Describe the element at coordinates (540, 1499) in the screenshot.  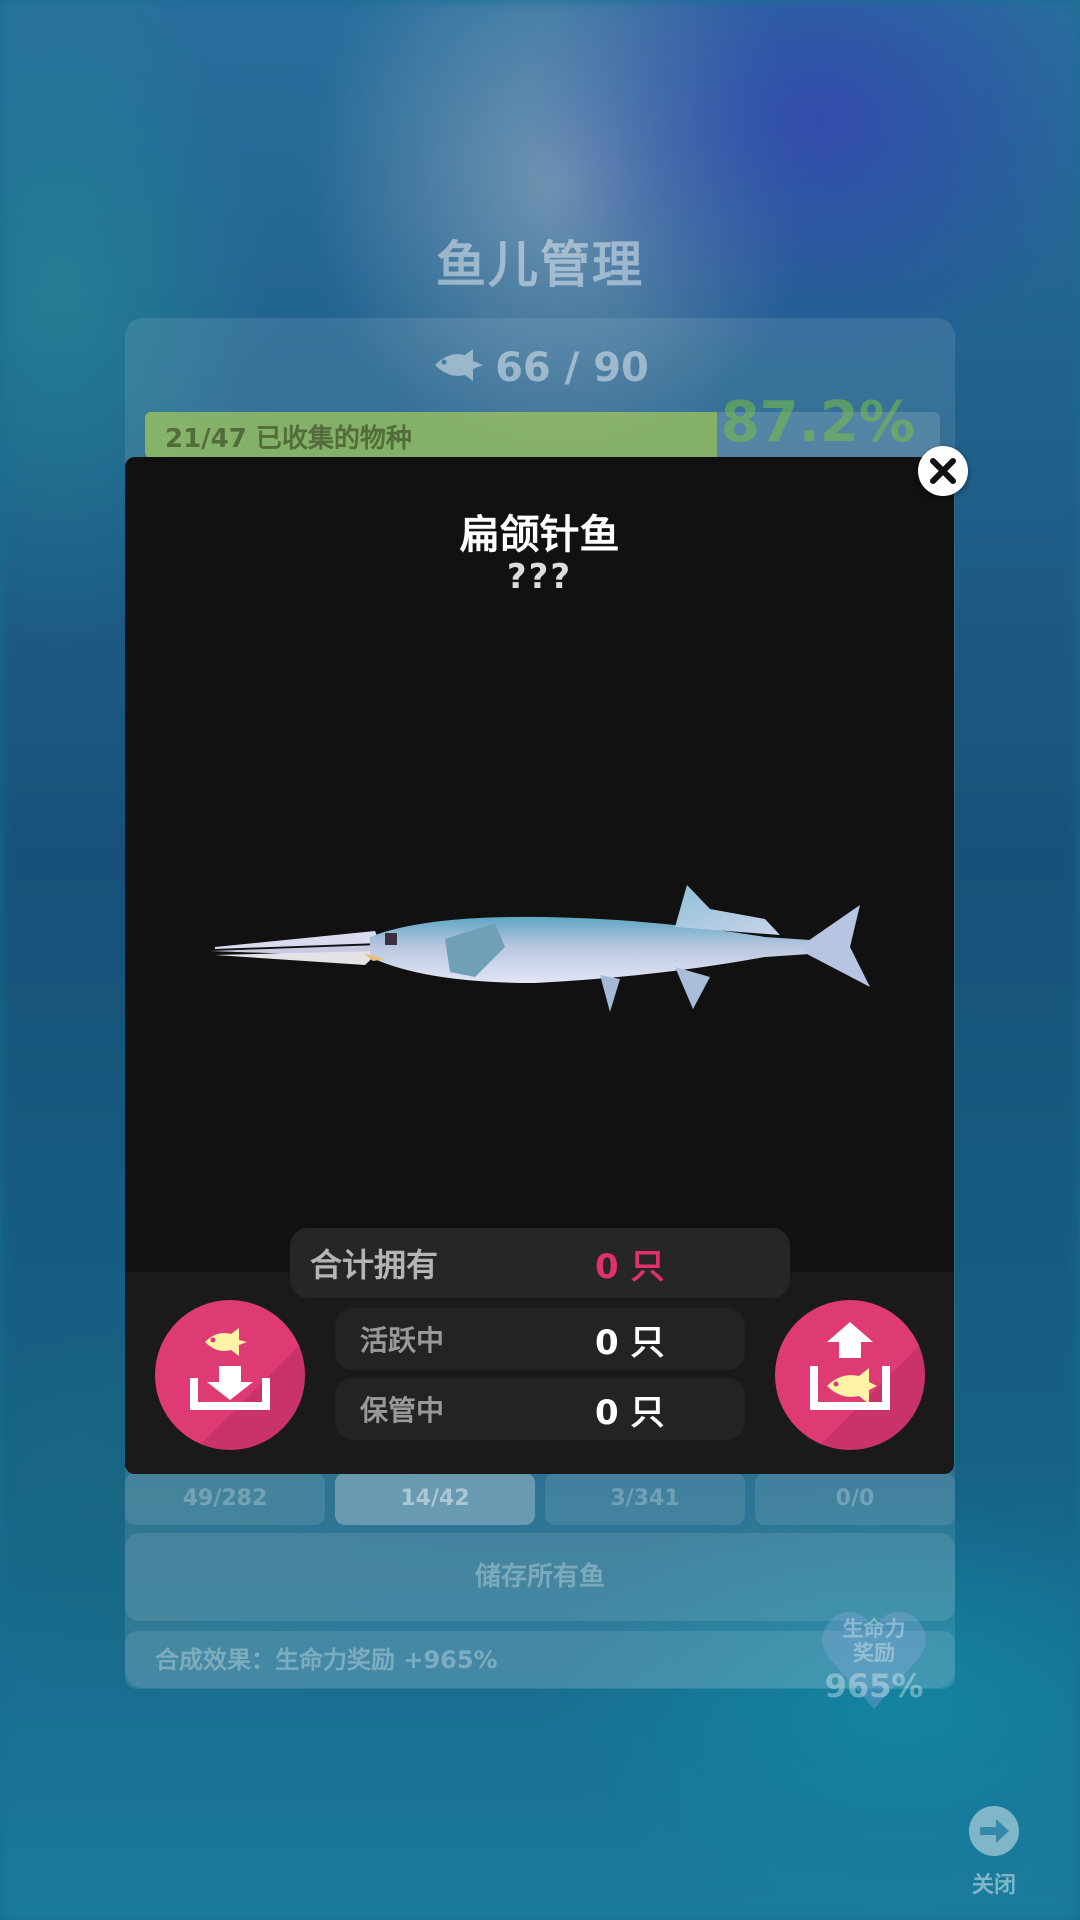
I see `category-tabs: 49/282 14/42 3/341 0/0` at that location.